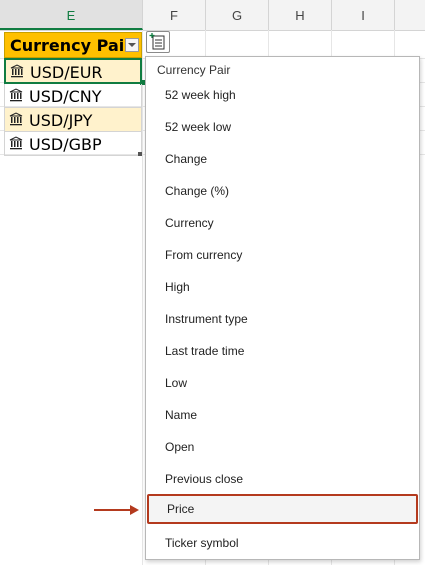 The height and width of the screenshot is (565, 425). I want to click on menu-item-52-week-low: 52 week low, so click(282, 127).